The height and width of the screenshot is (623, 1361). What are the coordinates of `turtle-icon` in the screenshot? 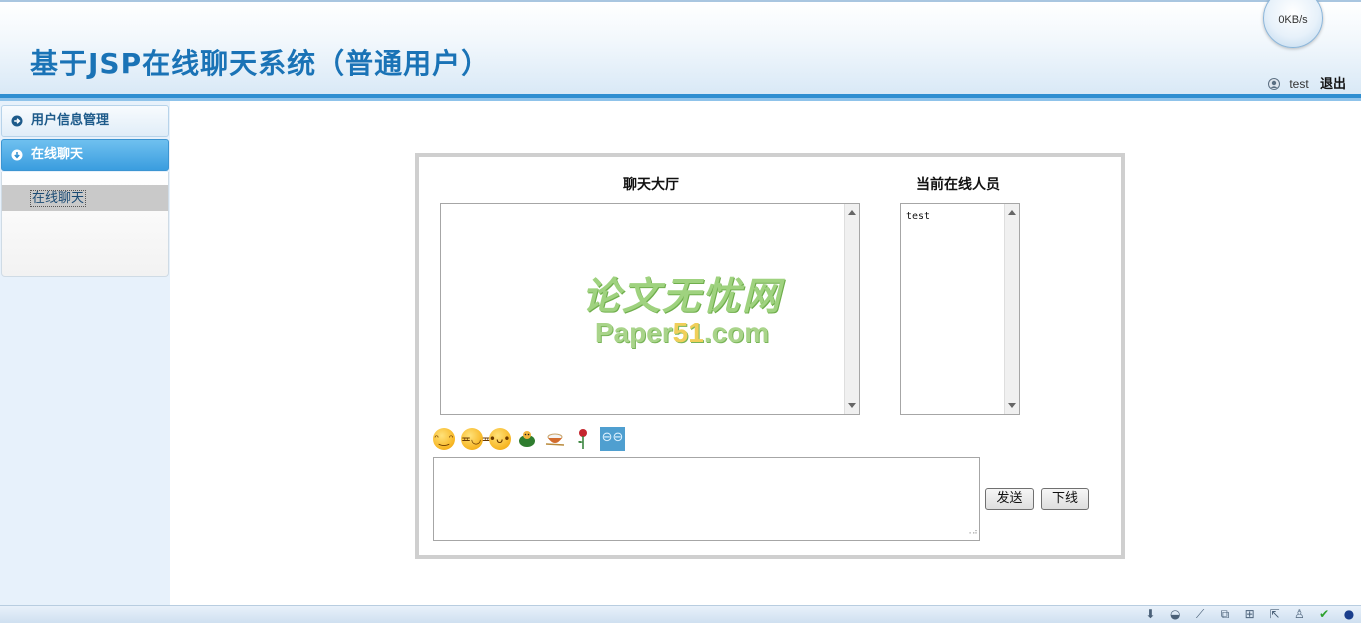 It's located at (527, 439).